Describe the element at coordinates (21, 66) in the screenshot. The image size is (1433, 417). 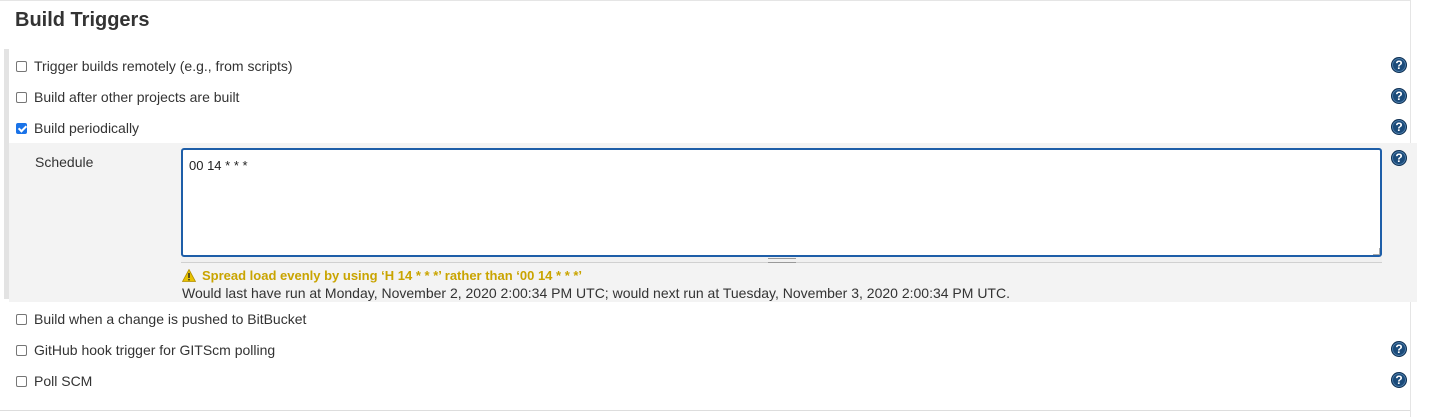
I see `trigger-remote-checkbox` at that location.